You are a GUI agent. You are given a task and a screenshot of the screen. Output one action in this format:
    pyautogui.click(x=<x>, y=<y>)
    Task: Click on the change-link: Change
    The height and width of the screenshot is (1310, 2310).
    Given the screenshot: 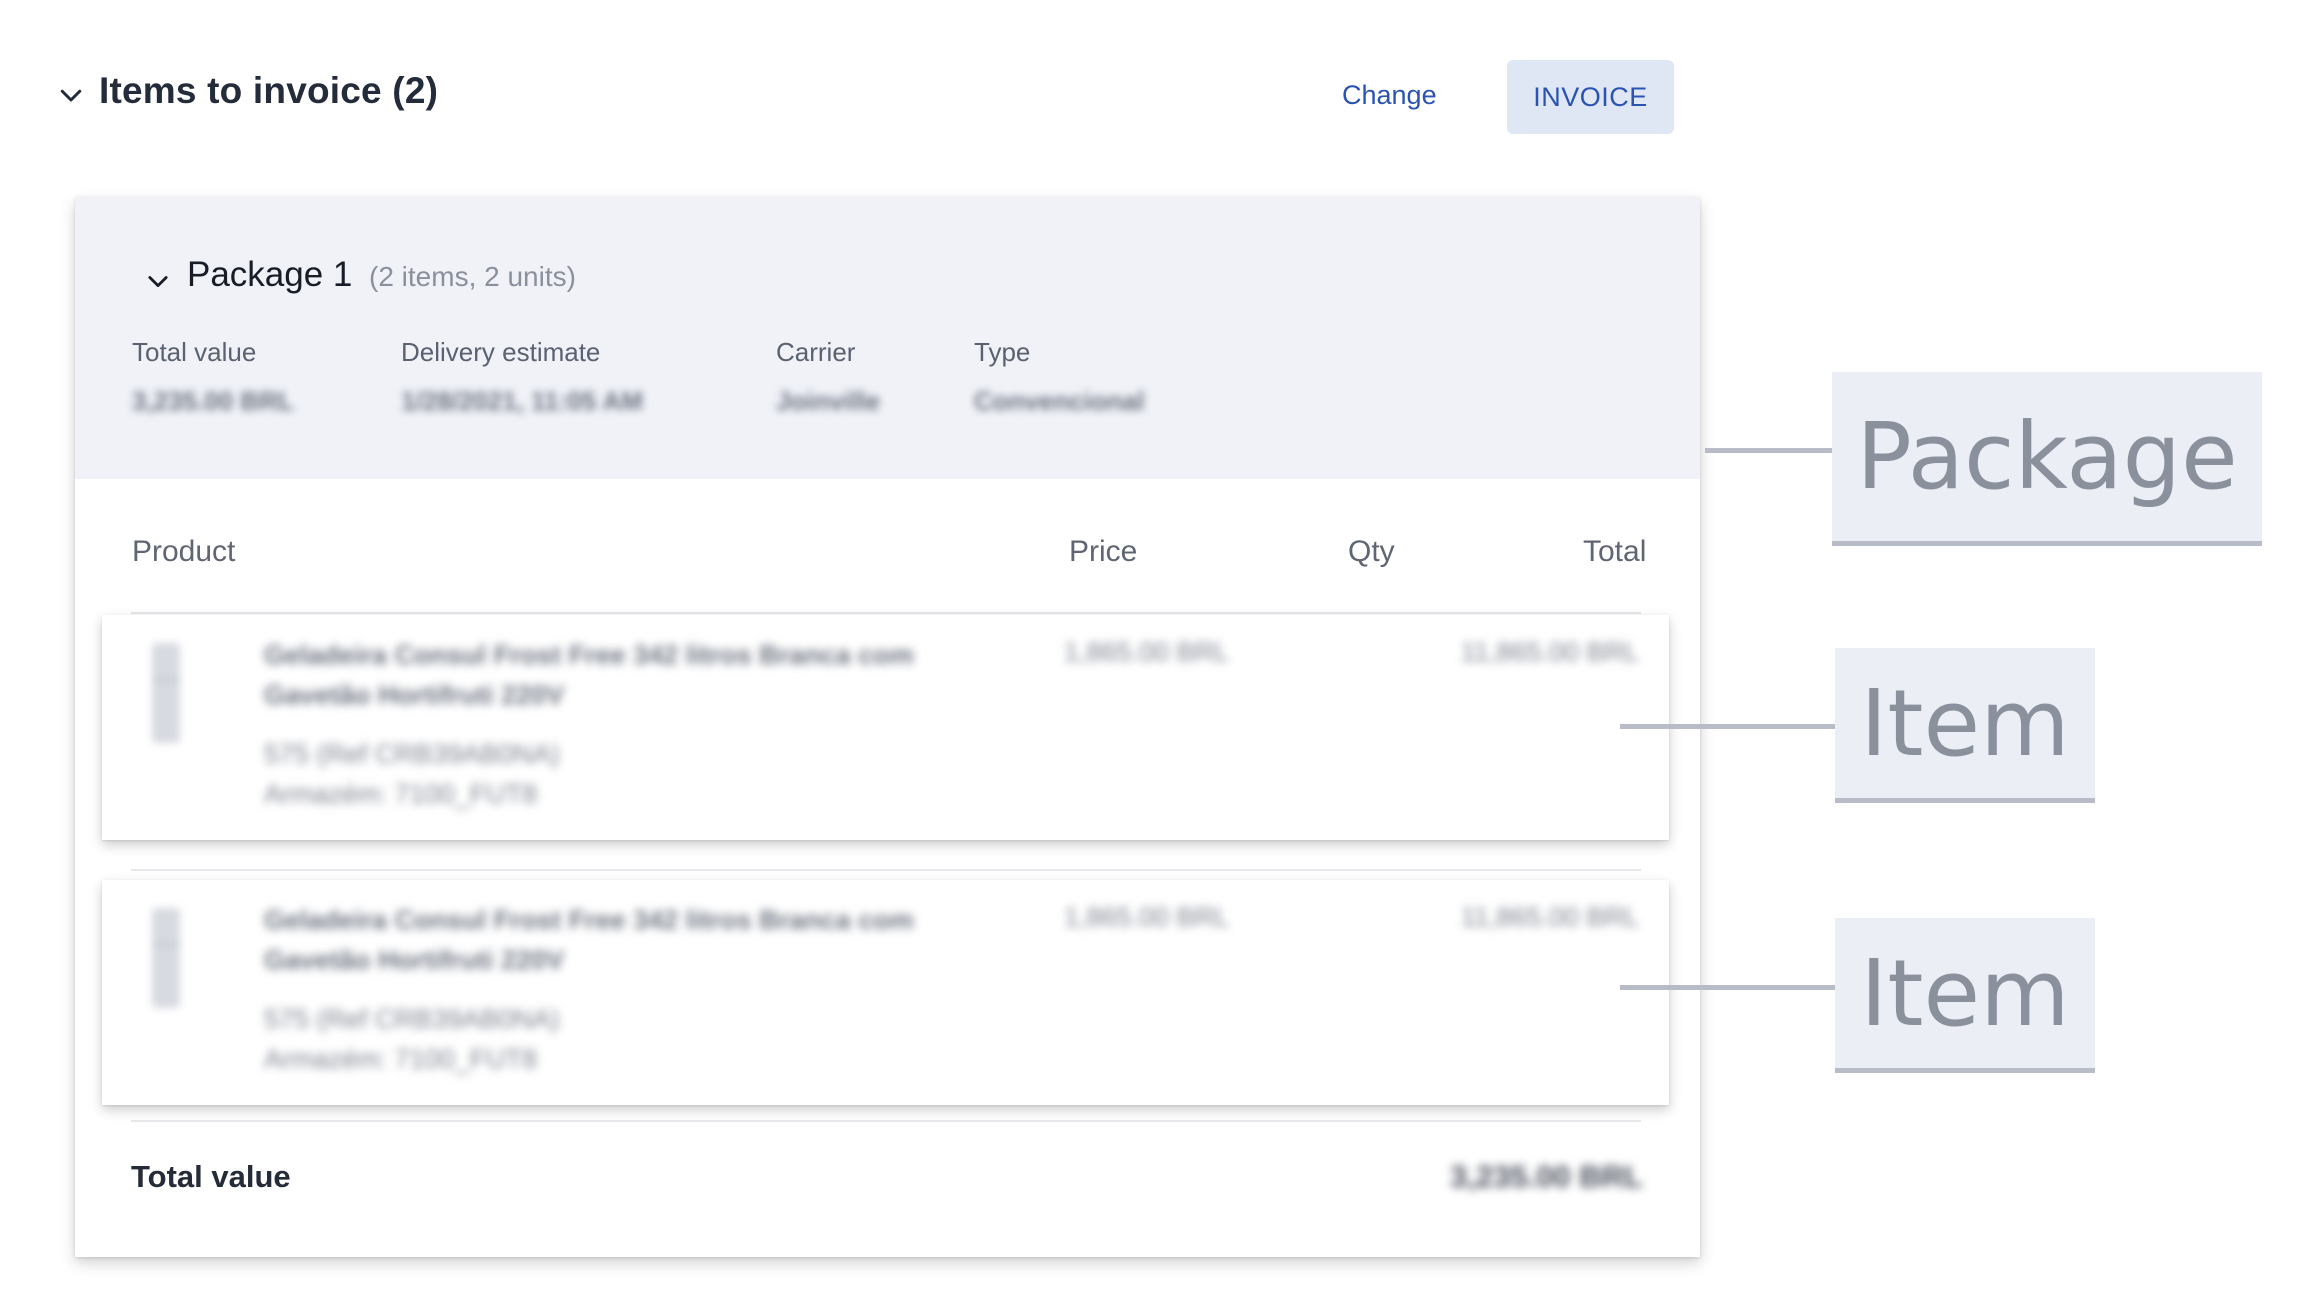 What is the action you would take?
    pyautogui.click(x=1389, y=95)
    